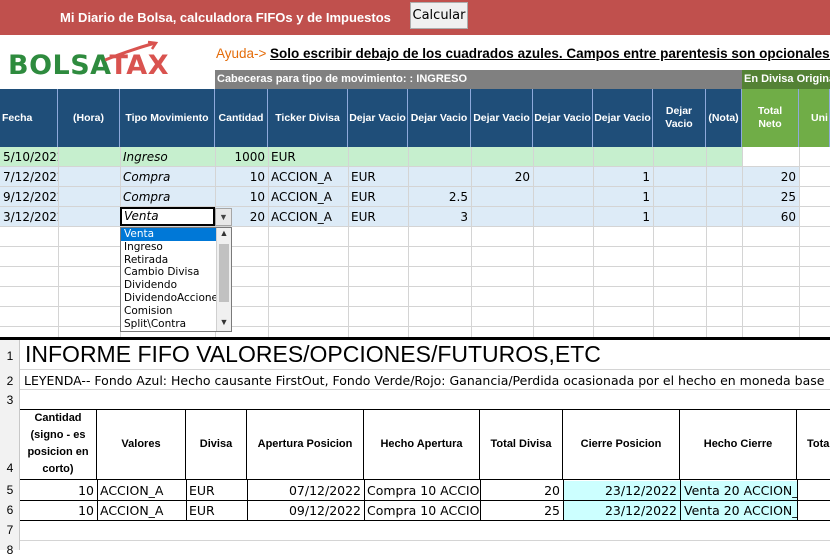 The height and width of the screenshot is (557, 830). What do you see at coordinates (305, 491) in the screenshot?
I see `fifo-cell-apertura: 07/12/2022` at bounding box center [305, 491].